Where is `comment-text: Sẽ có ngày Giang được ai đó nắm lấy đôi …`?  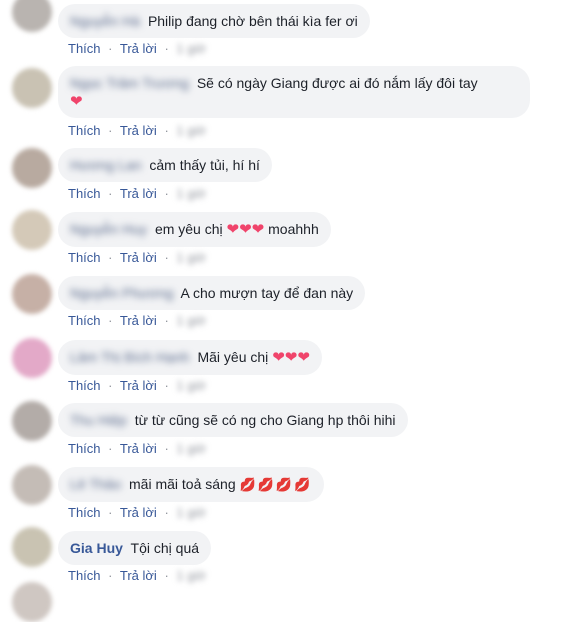
comment-text: Sẽ có ngày Giang được ai đó nắm lấy đôi … is located at coordinates (337, 83).